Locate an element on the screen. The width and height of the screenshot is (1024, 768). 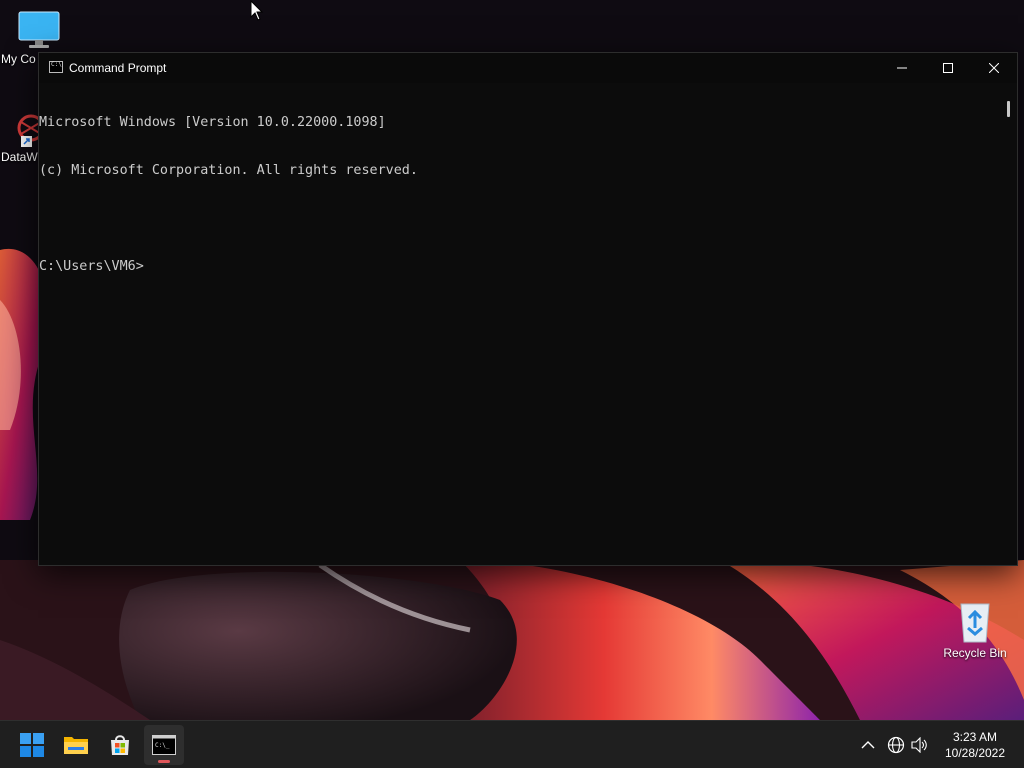
show-hidden-icons-button is located at coordinates (868, 745).